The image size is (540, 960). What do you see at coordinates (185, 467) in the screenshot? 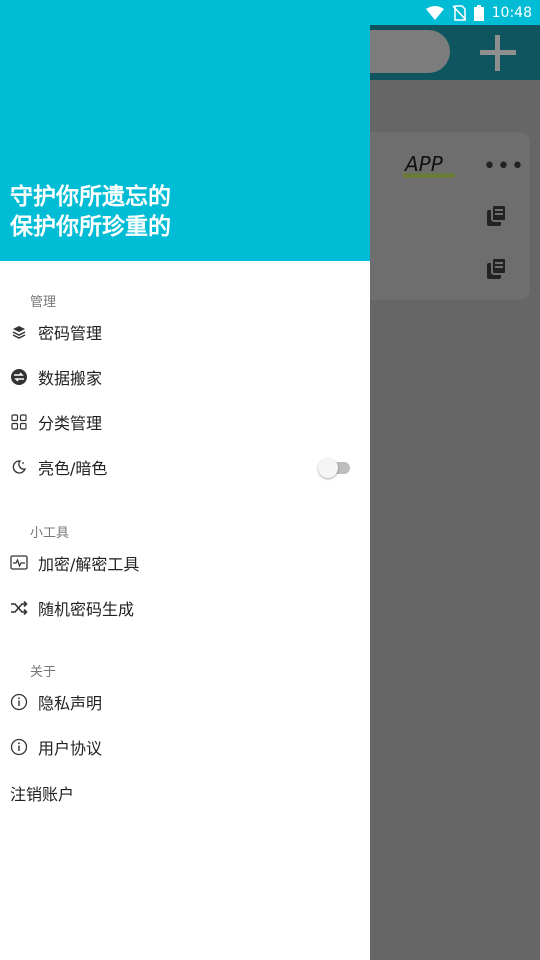
I see `menu-item-theme: 亮色/暗色` at bounding box center [185, 467].